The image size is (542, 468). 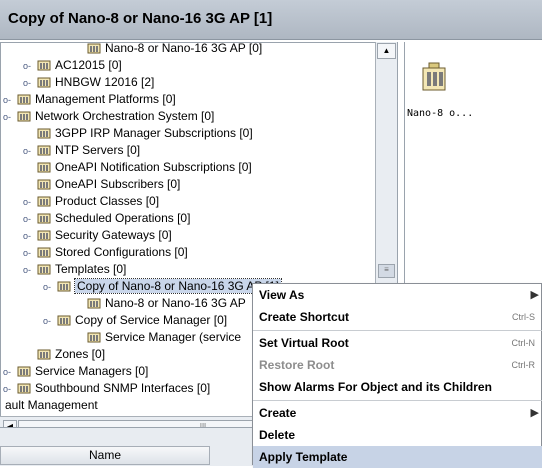 I want to click on menu-item-set-virtual-root: Set Virtual Root Ctrl-N, so click(x=397, y=343).